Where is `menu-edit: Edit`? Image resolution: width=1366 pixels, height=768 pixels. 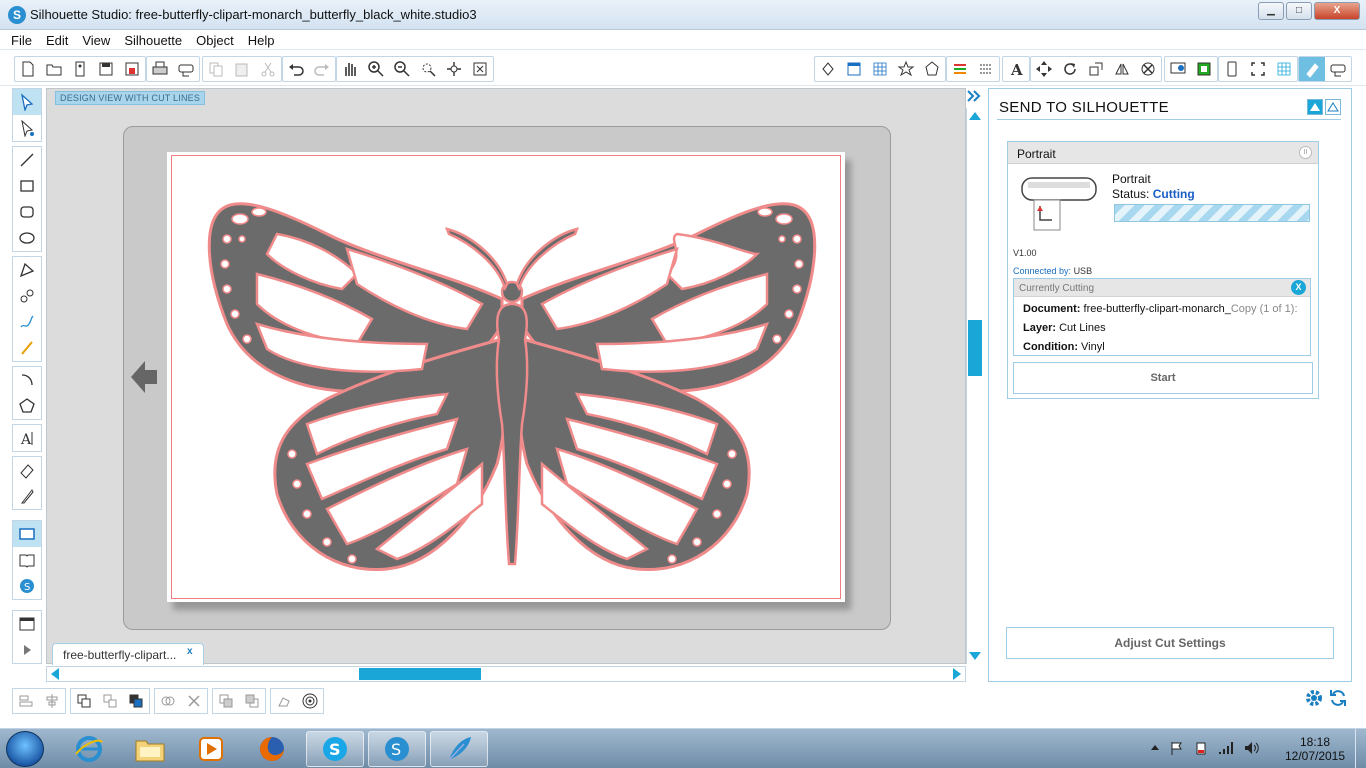 menu-edit: Edit is located at coordinates (57, 39).